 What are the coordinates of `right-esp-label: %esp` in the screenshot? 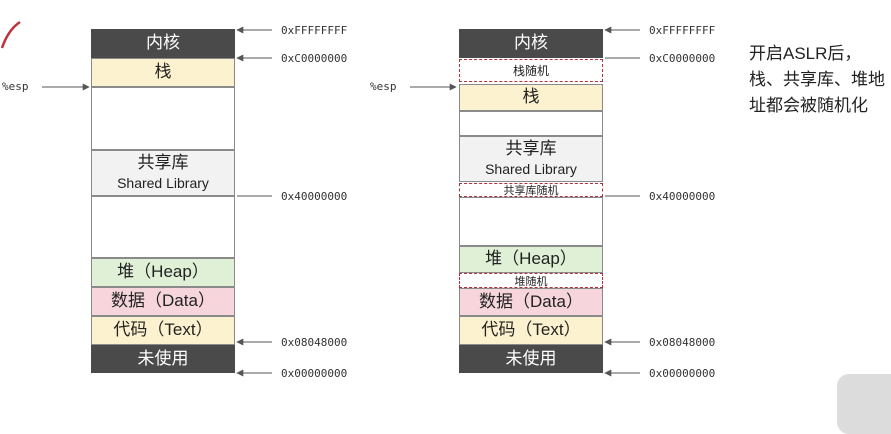 It's located at (383, 86).